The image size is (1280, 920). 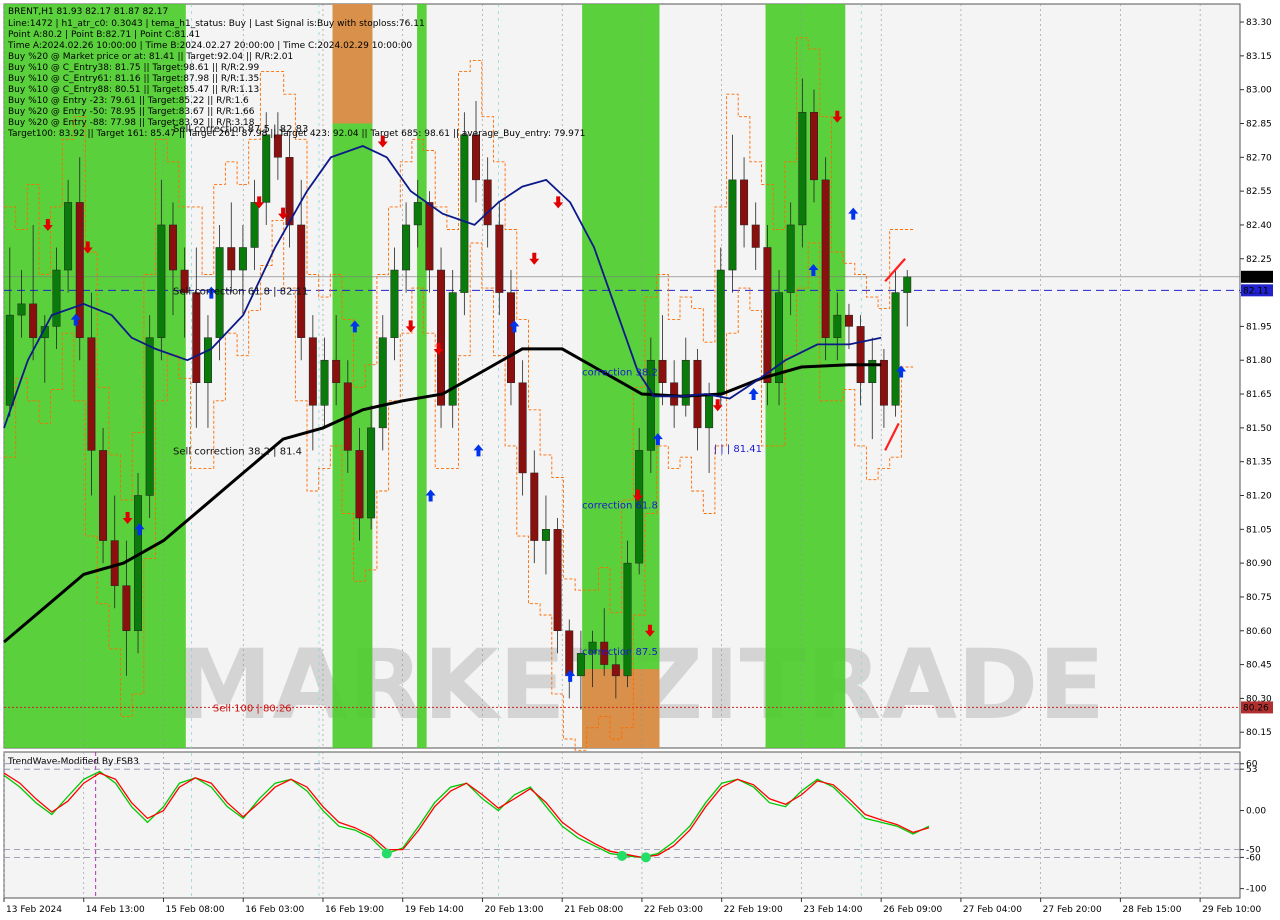 I want to click on annotation-label-3: Sell 100 | 80.26, so click(x=252, y=708).